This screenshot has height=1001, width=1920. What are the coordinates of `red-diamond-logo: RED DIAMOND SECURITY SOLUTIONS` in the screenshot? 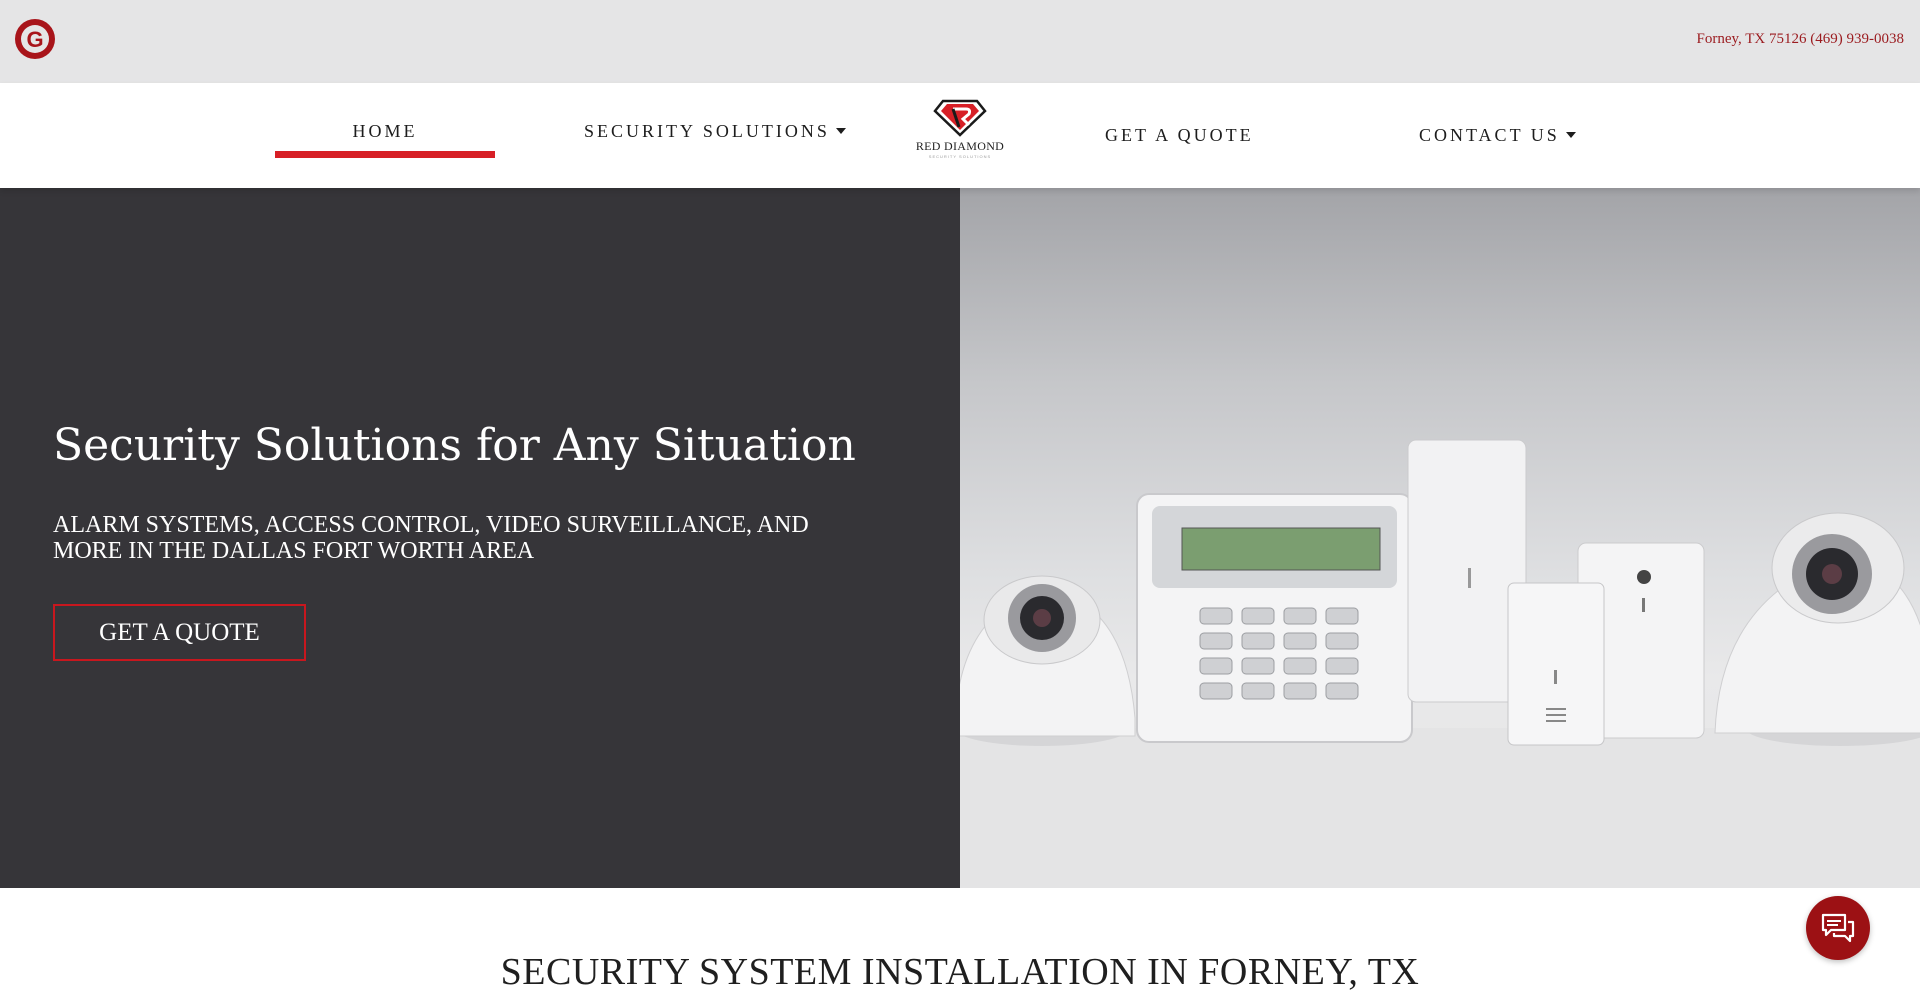 It's located at (960, 133).